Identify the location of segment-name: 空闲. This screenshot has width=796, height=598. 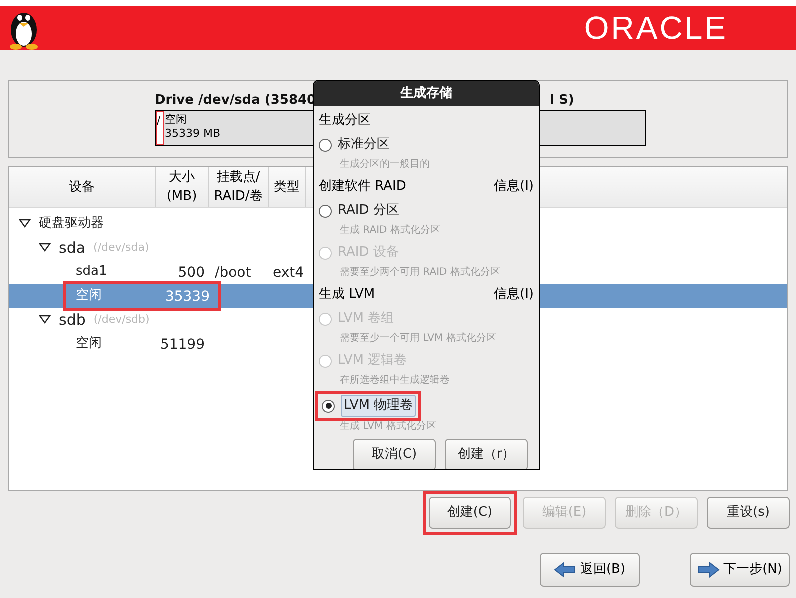
(176, 120).